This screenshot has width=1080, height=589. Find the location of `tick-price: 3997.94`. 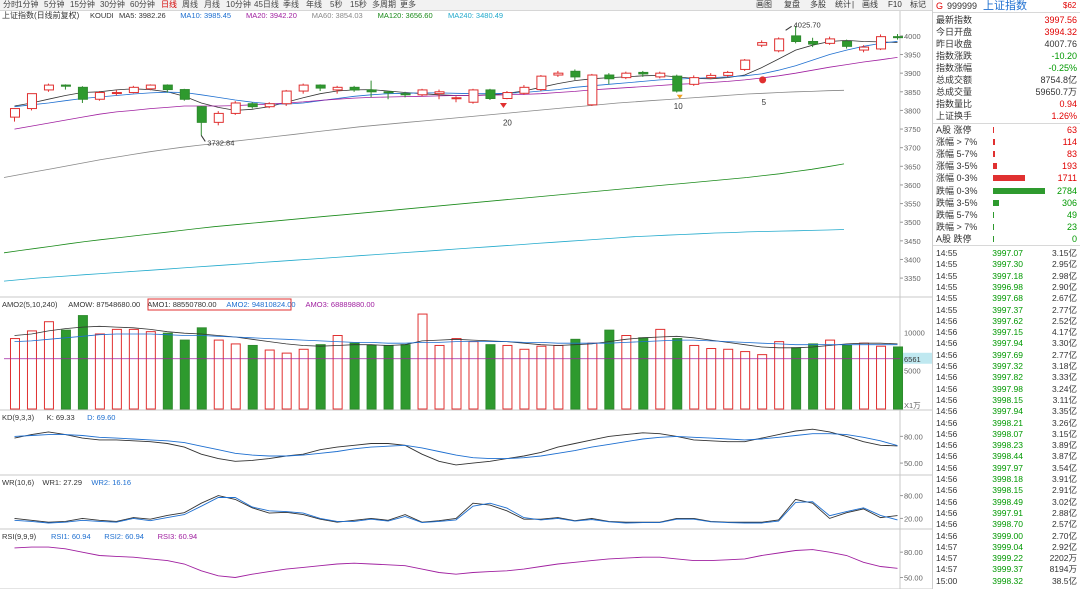

tick-price: 3997.94 is located at coordinates (1007, 343).